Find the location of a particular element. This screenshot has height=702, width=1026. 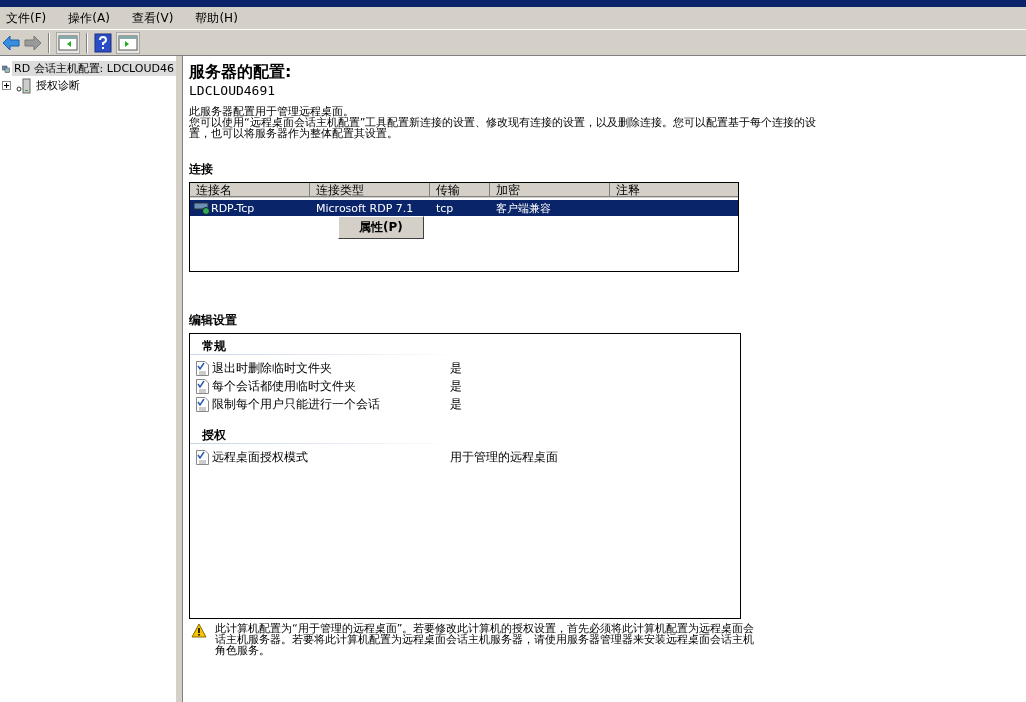

column-header: 连接名 is located at coordinates (250, 190).